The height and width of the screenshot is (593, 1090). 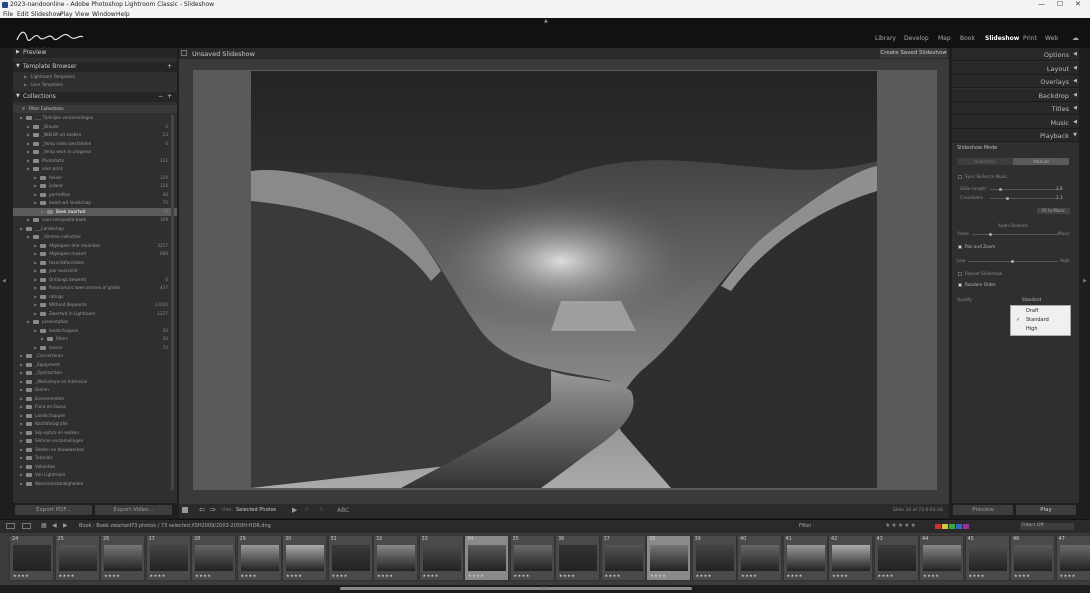 What do you see at coordinates (95, 288) in the screenshot?
I see `collection-row: ▶ Panorama's twee sterren of groter 437` at bounding box center [95, 288].